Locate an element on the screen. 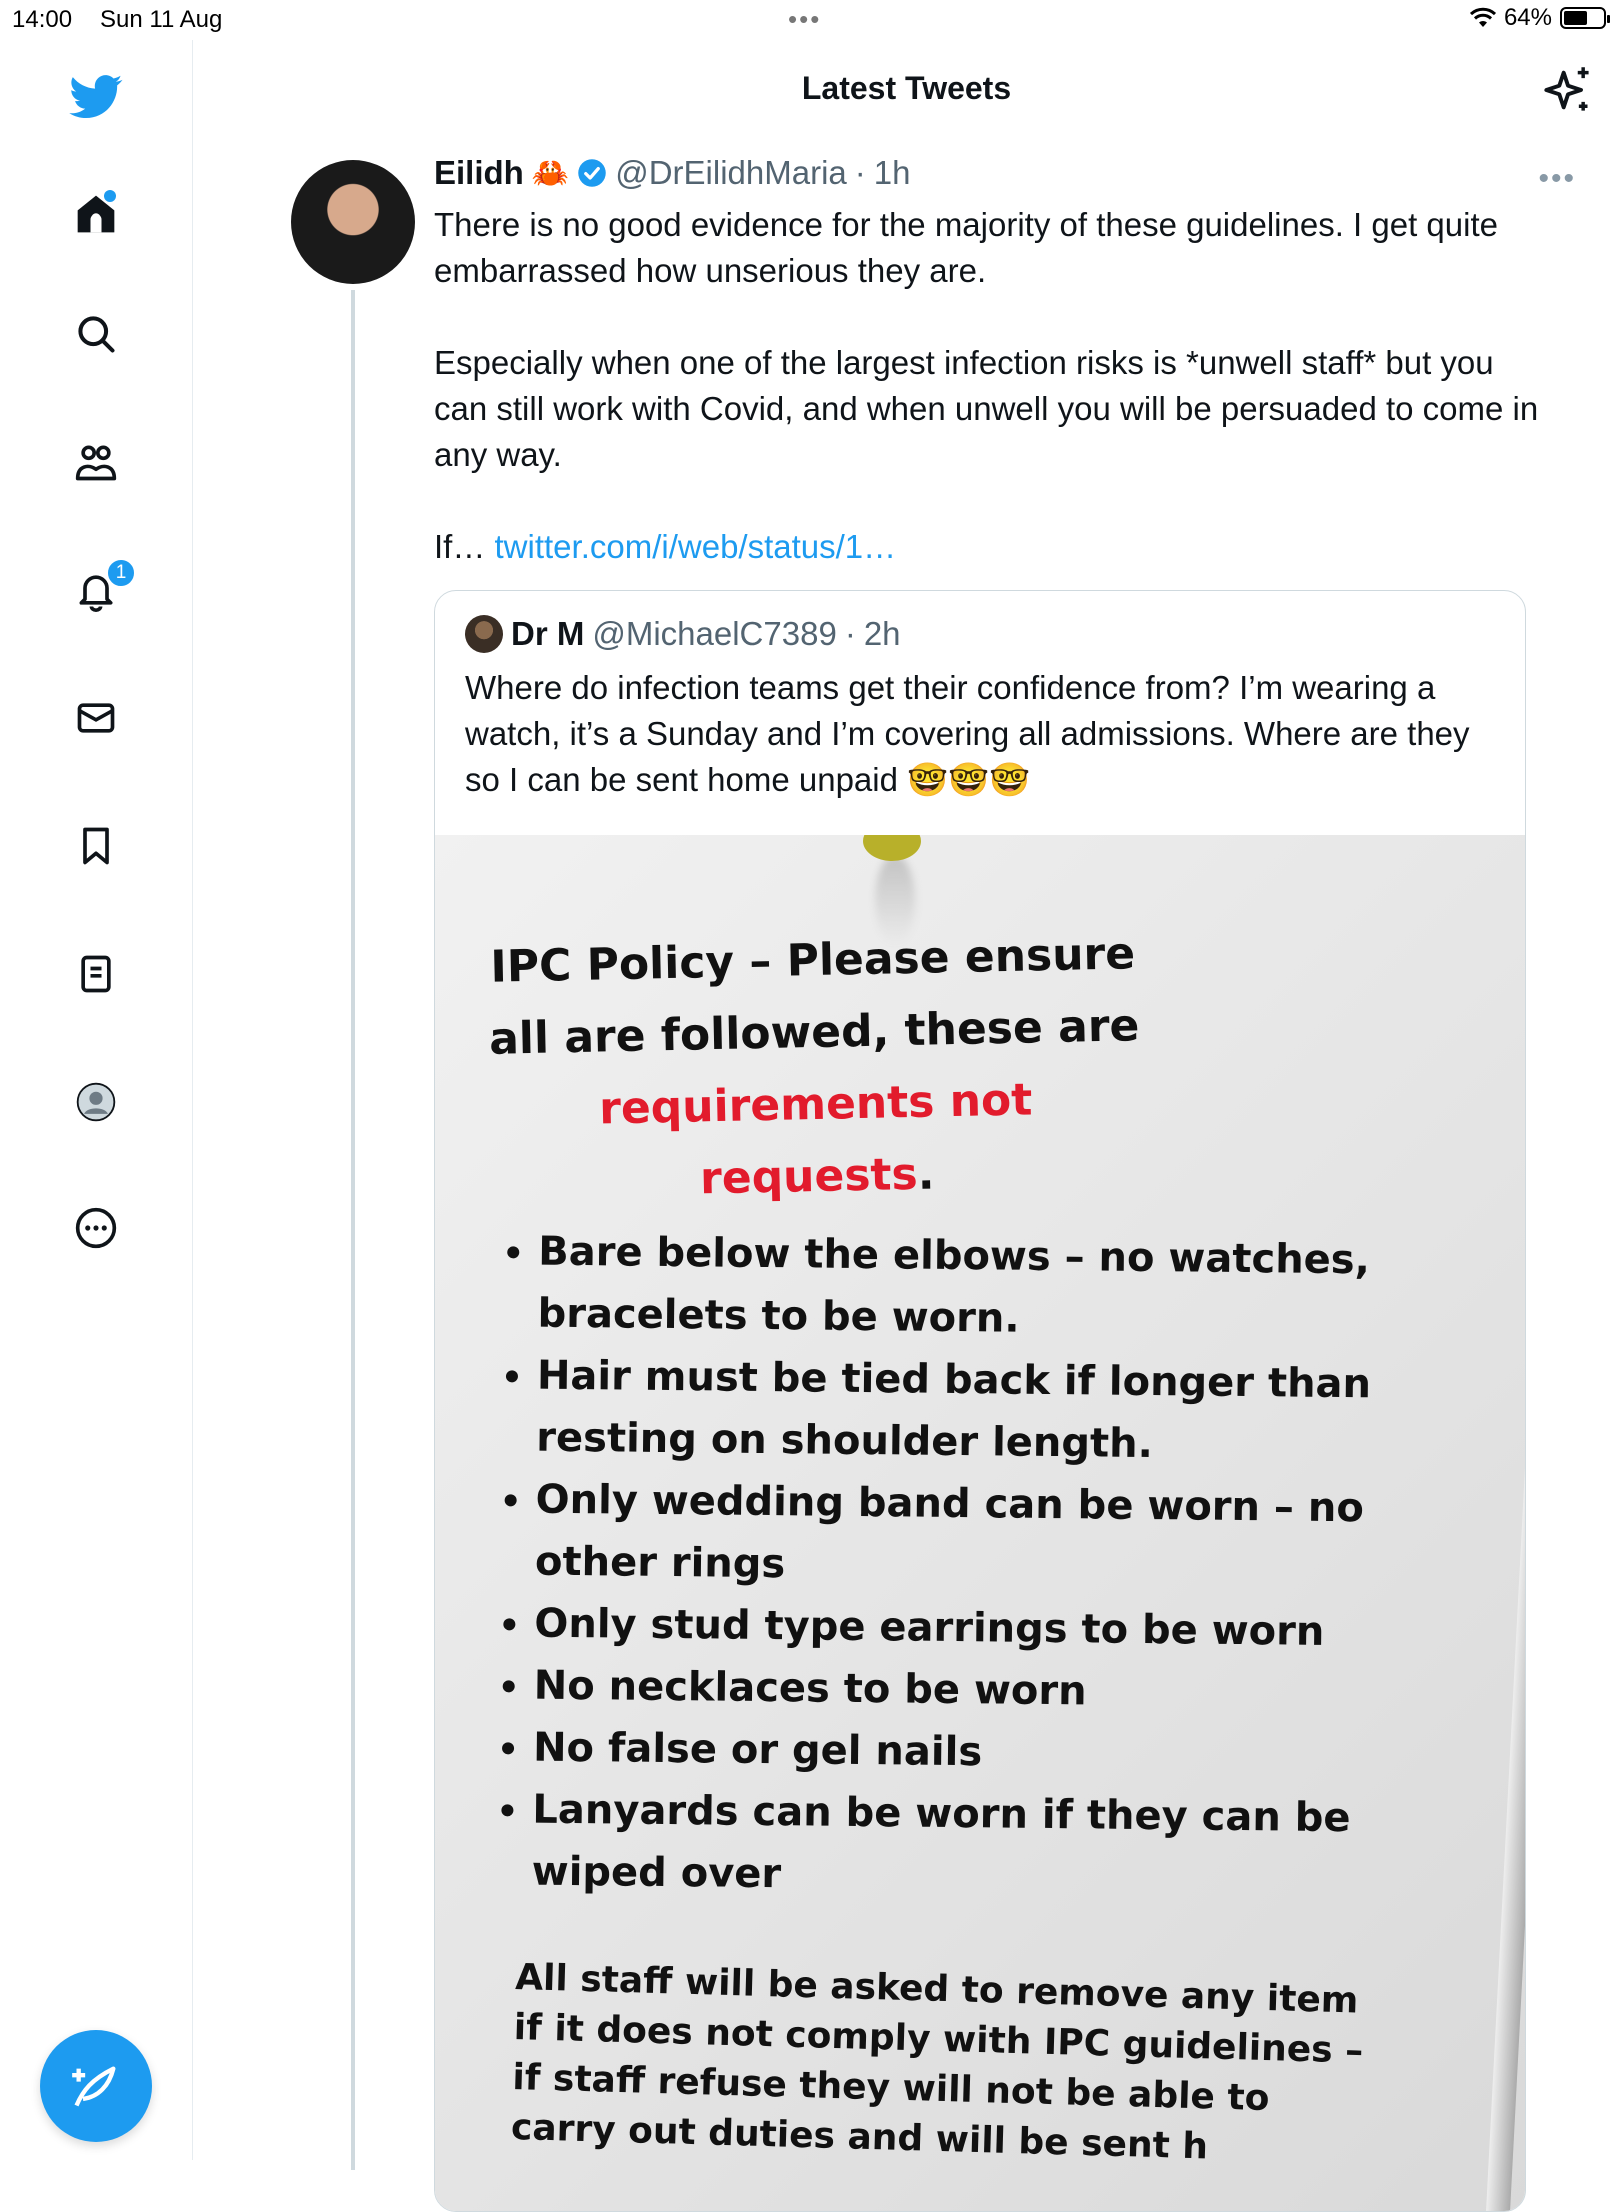 The image size is (1620, 2212). tweet-header: Eilidh 🦀 @DrEilidhMaria · 1h is located at coordinates (672, 173).